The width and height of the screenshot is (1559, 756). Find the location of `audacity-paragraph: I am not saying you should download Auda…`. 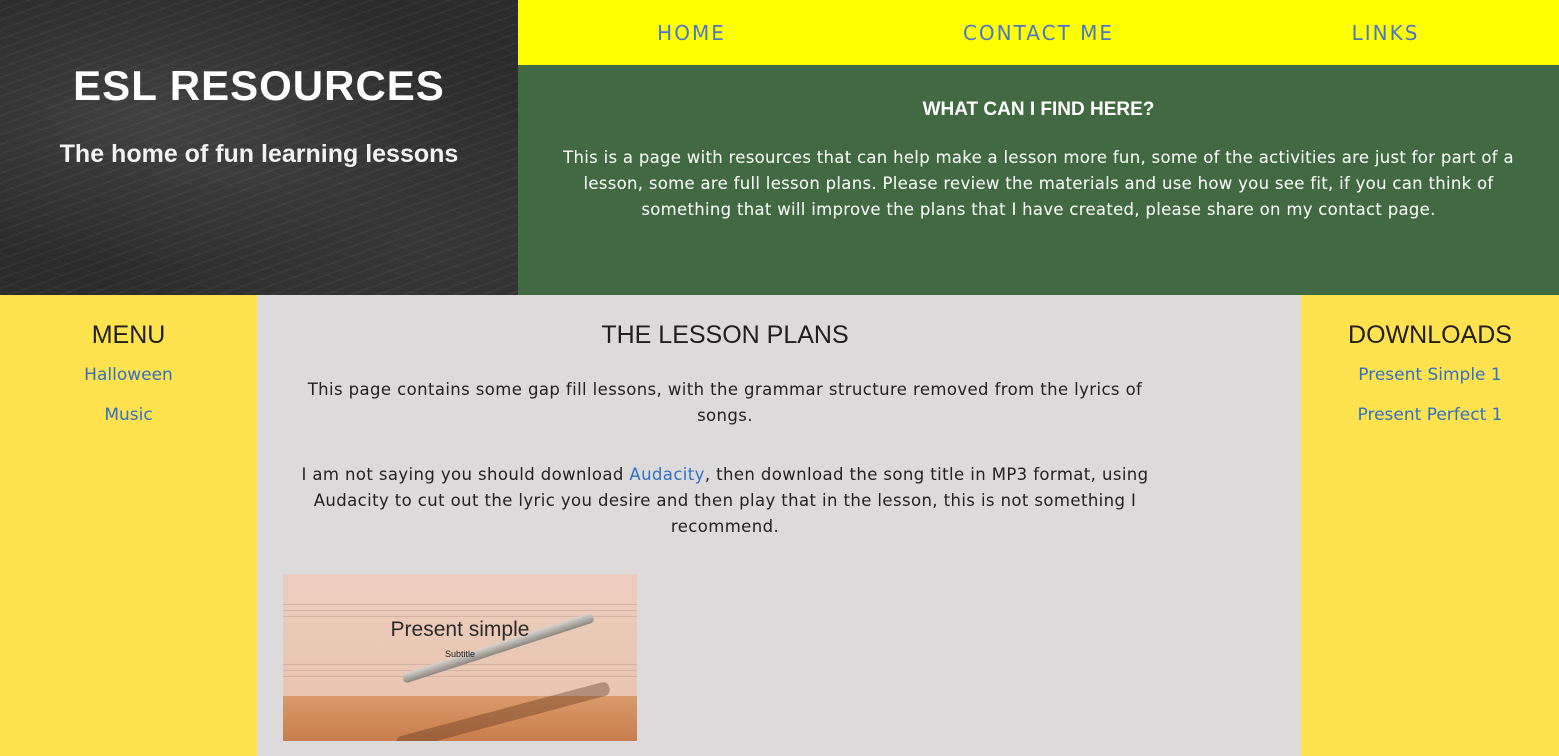

audacity-paragraph: I am not saying you should download Auda… is located at coordinates (725, 501).